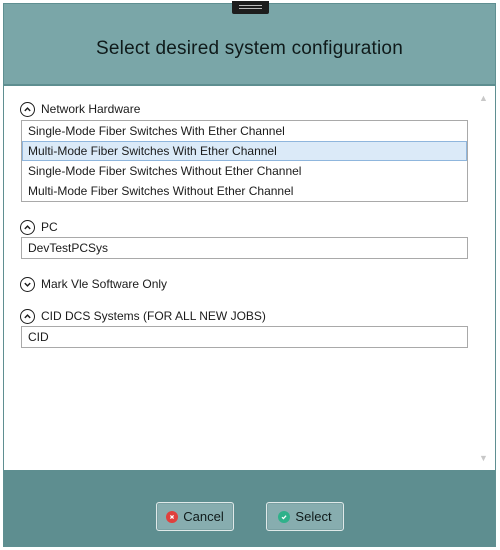 This screenshot has height=550, width=500. I want to click on section-header-mark-vle: Mark Vle Software Only, so click(93, 284).